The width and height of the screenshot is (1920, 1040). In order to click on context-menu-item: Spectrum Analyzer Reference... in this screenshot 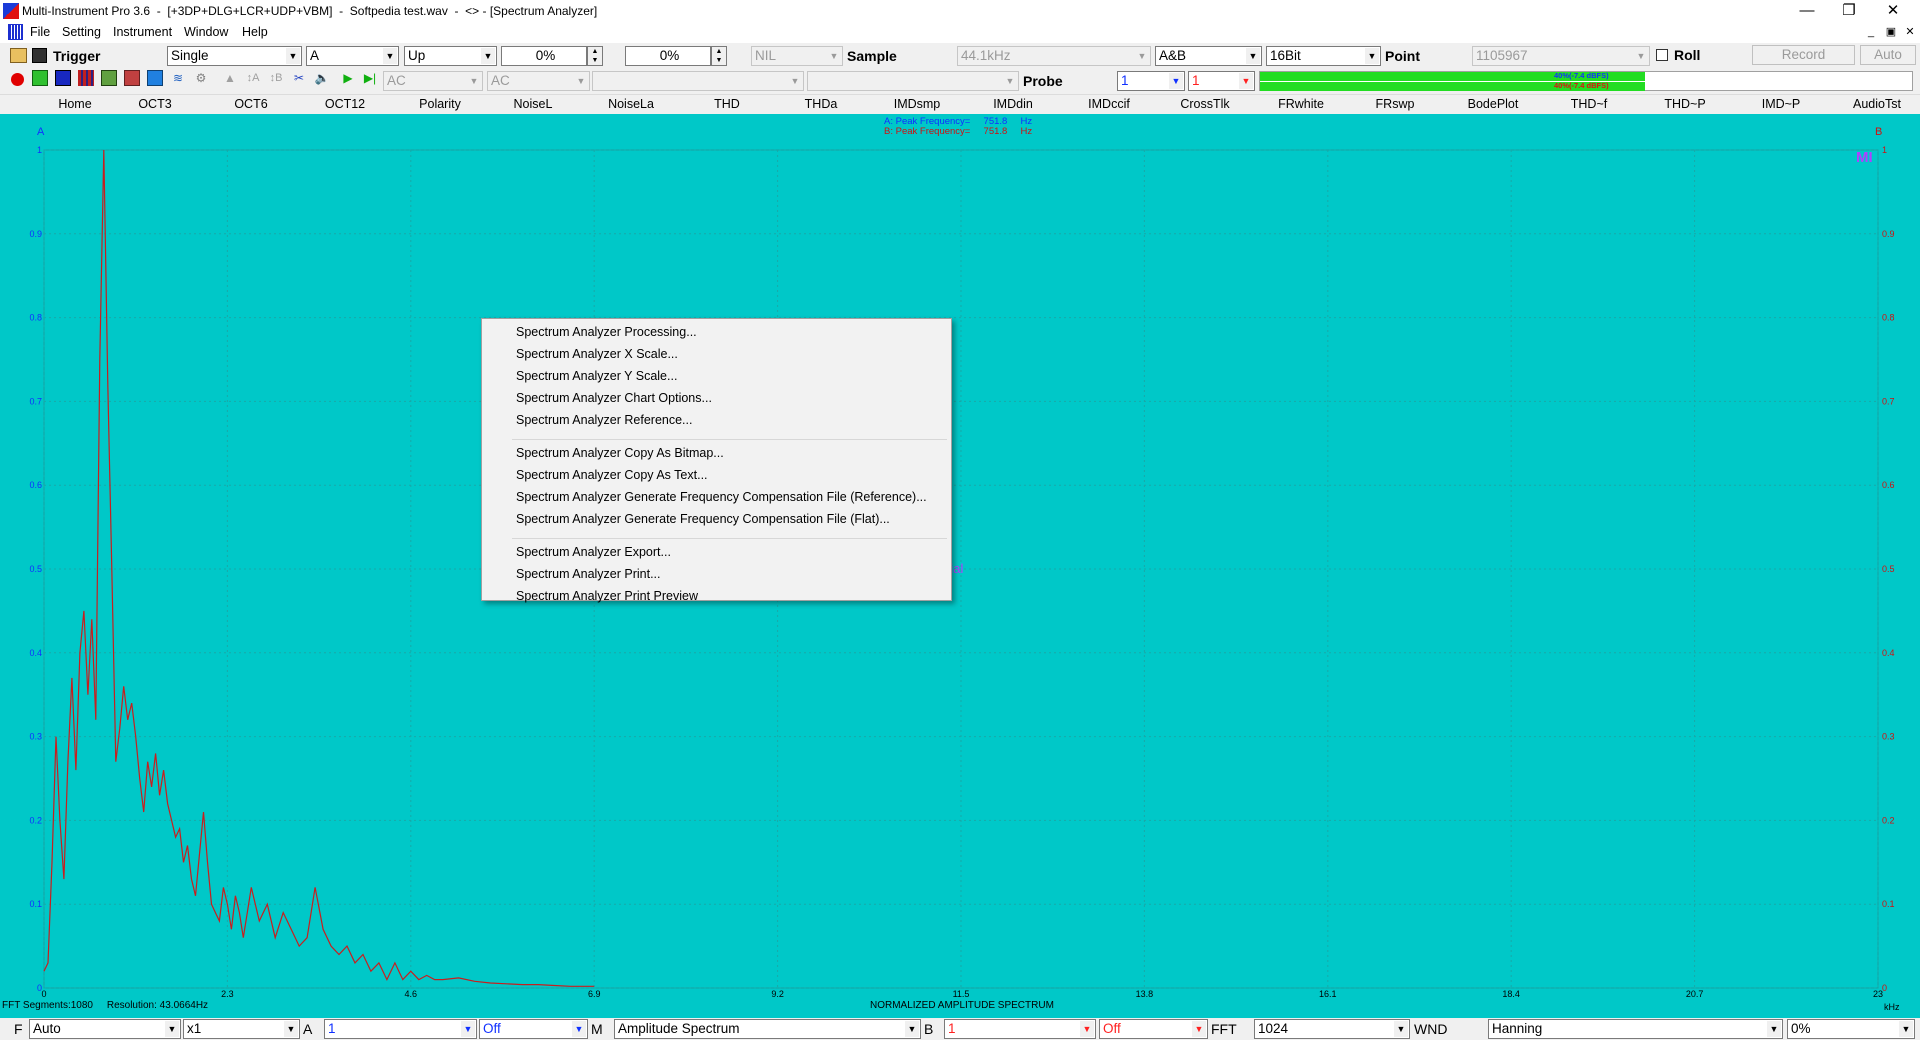, I will do `click(604, 420)`.